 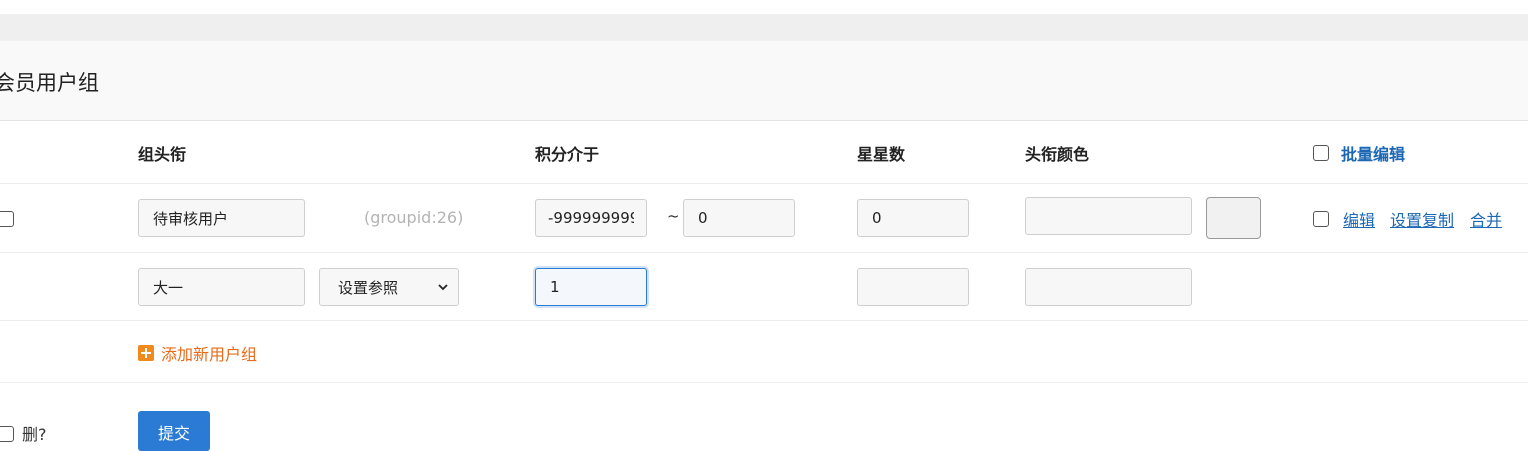 I want to click on reference-select-value: 设置参照, so click(x=368, y=287).